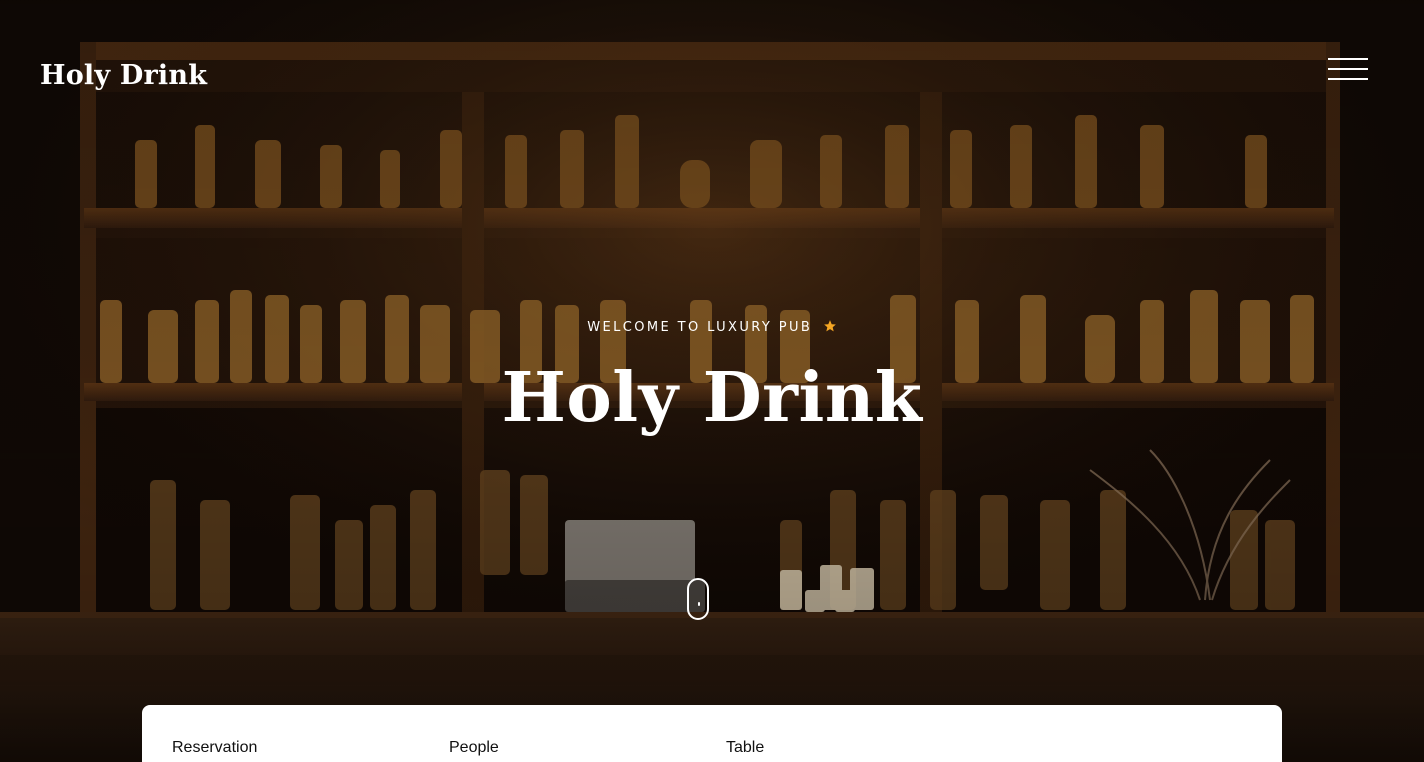 This screenshot has height=762, width=1424. Describe the element at coordinates (712, 398) in the screenshot. I see `hero-title: Holy Drink` at that location.